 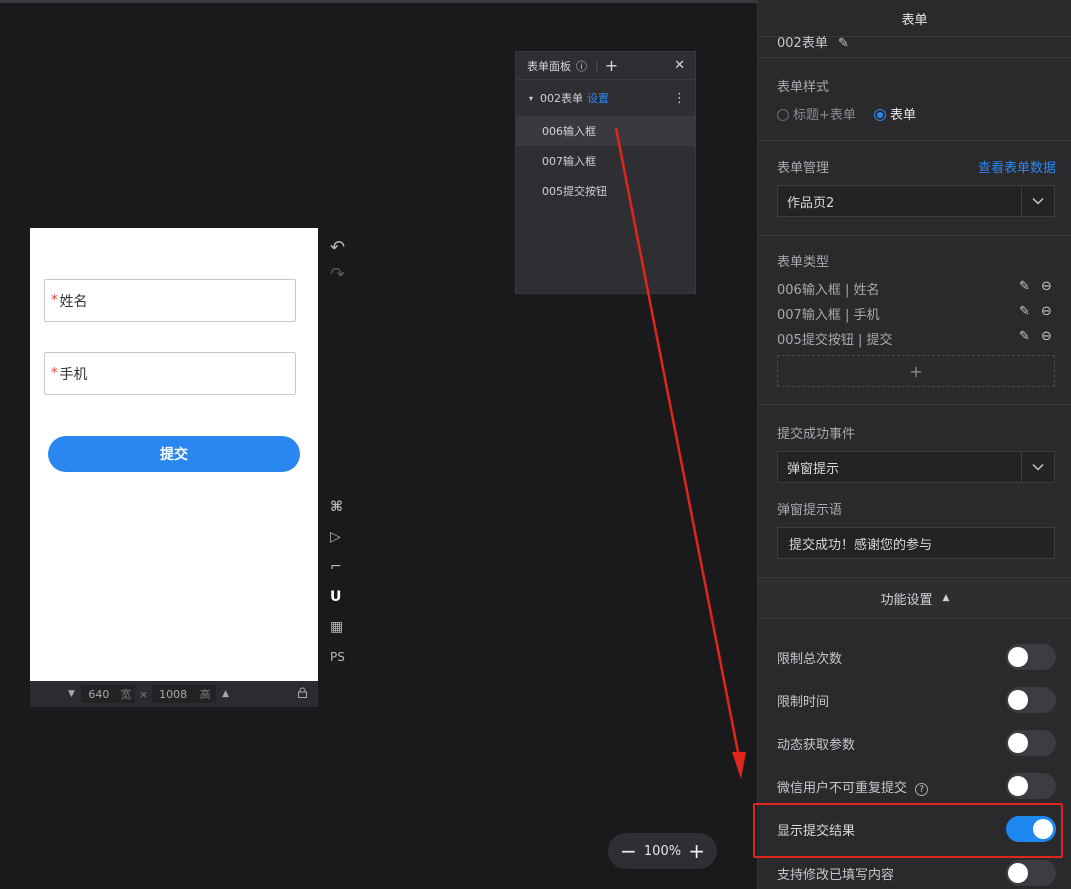 What do you see at coordinates (569, 131) in the screenshot?
I see `form-tree-item-label: 006输入框` at bounding box center [569, 131].